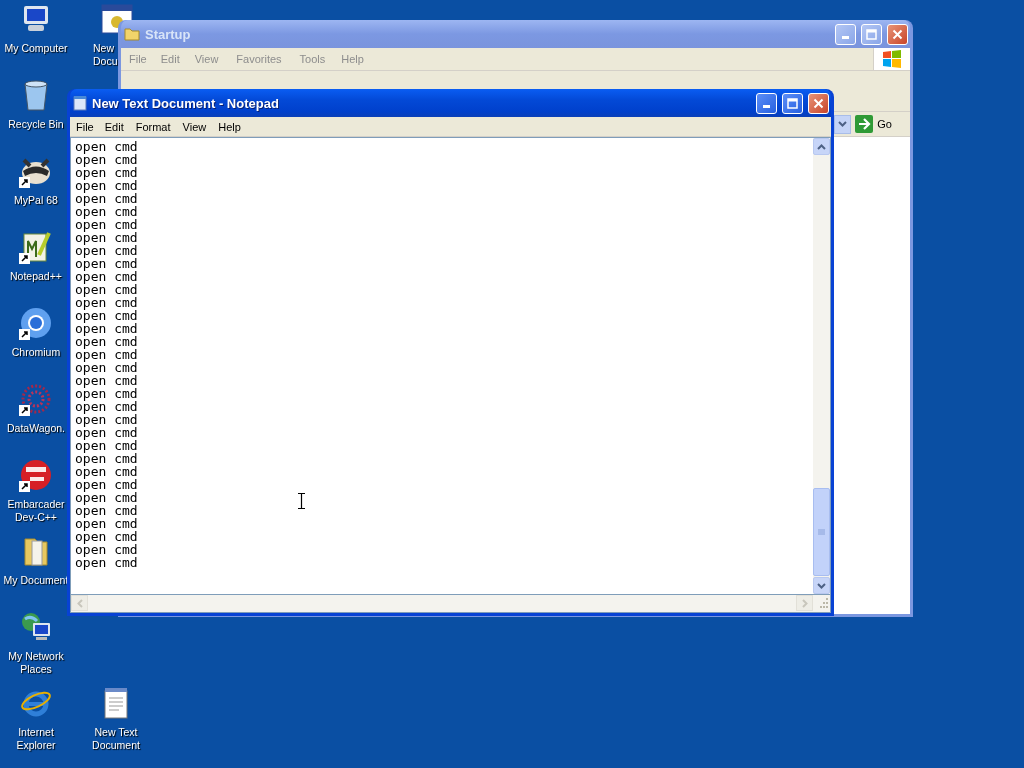 The width and height of the screenshot is (1024, 768). Describe the element at coordinates (36, 511) in the screenshot. I see `icon-label: Embarcader Dev-C++` at that location.